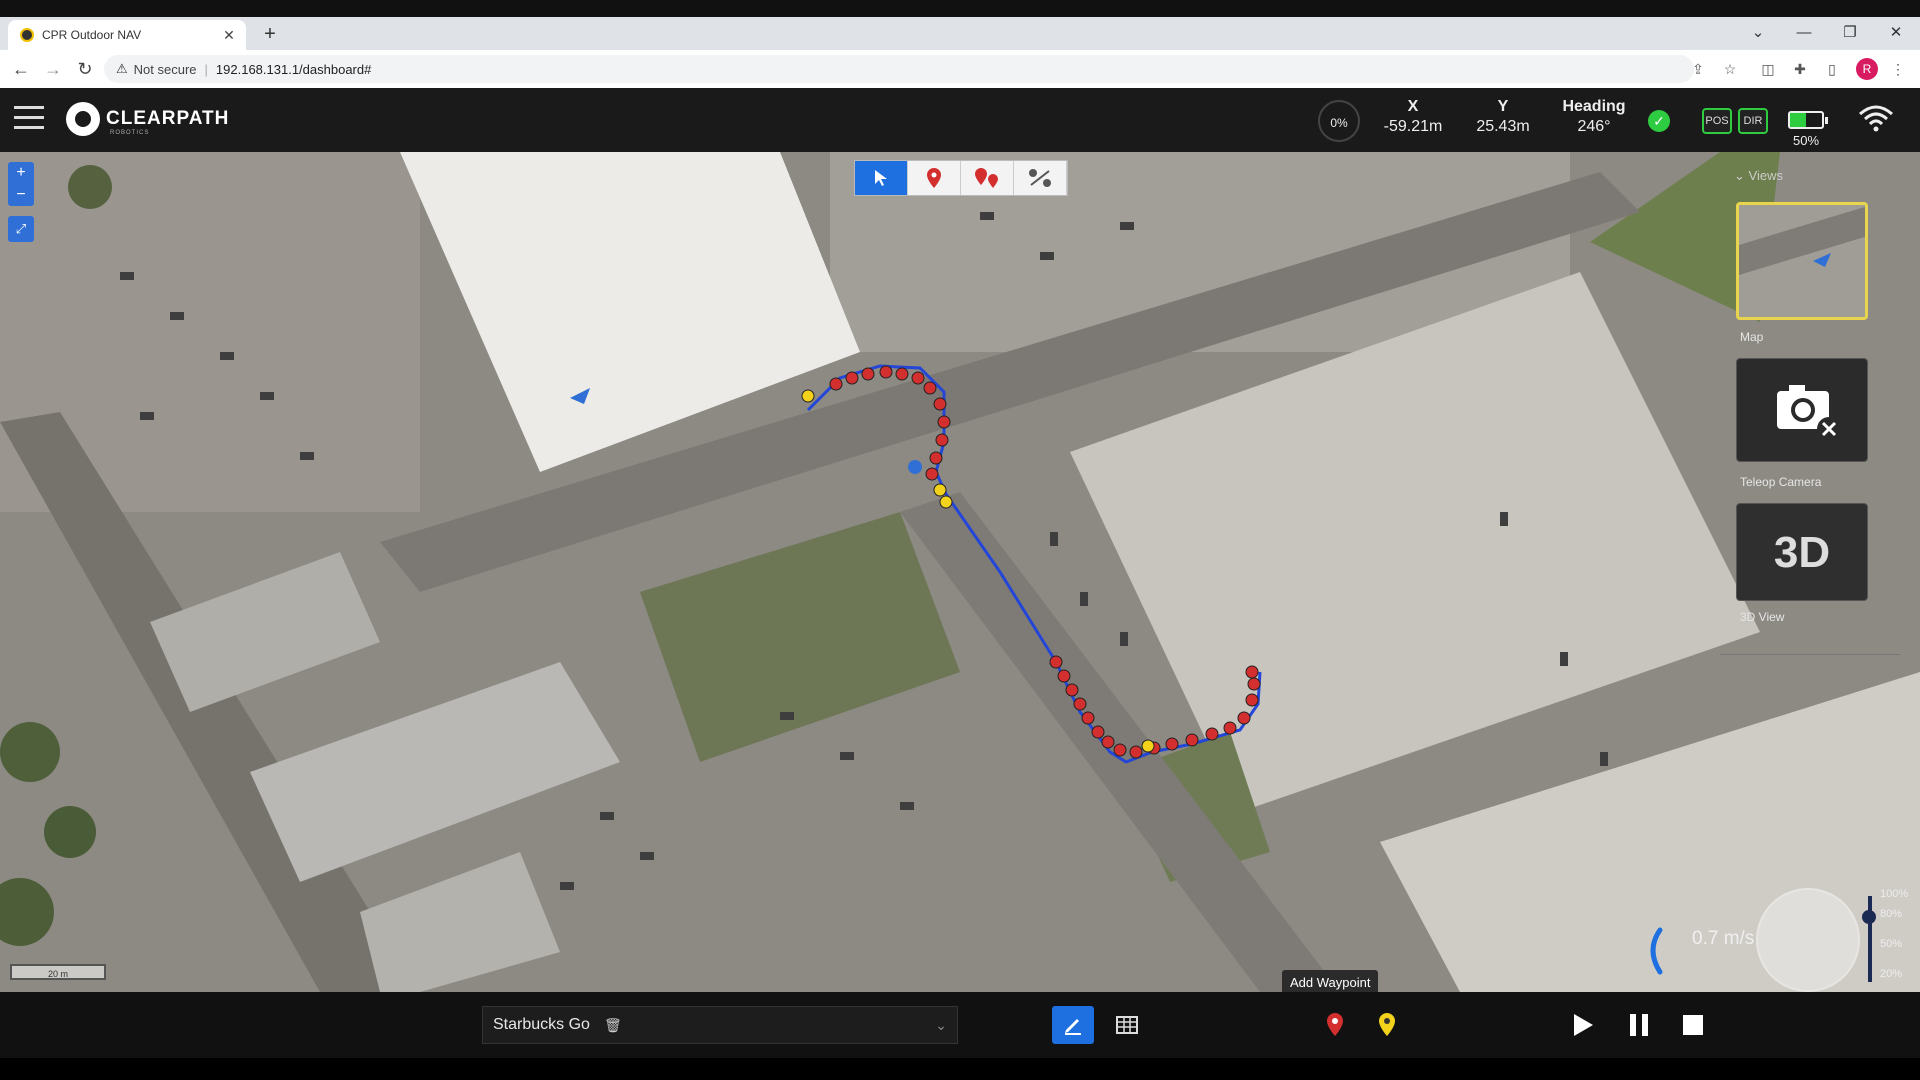  Describe the element at coordinates (1781, 482) in the screenshot. I see `view-camera-label: Teleop Camera` at that location.